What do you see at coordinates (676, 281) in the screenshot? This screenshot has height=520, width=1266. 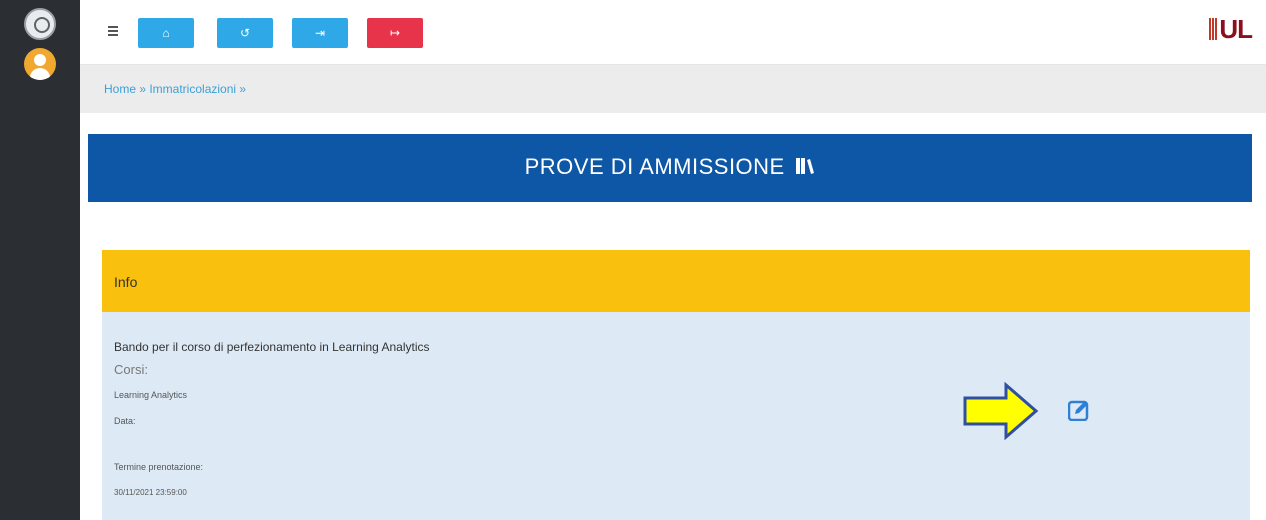 I see `info-header: Info` at bounding box center [676, 281].